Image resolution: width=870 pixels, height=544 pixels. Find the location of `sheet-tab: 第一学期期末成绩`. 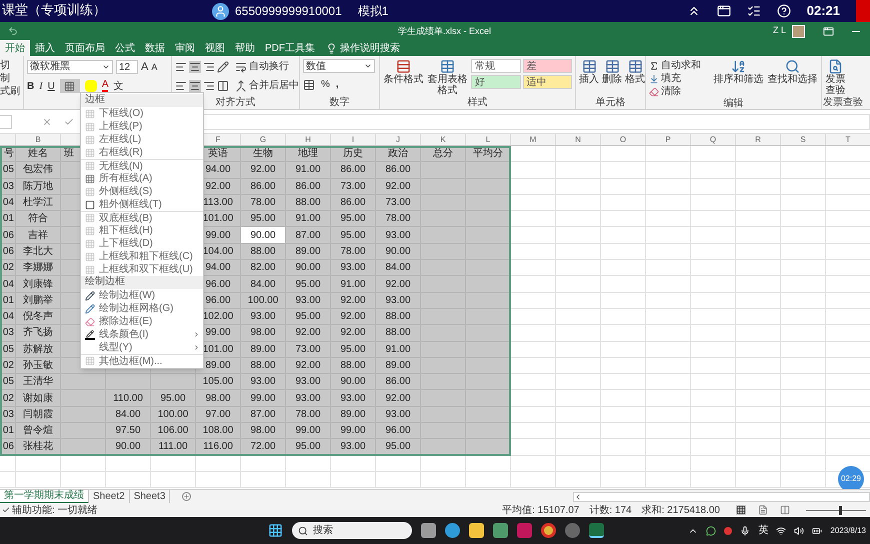

sheet-tab: 第一学期期末成绩 is located at coordinates (44, 497).